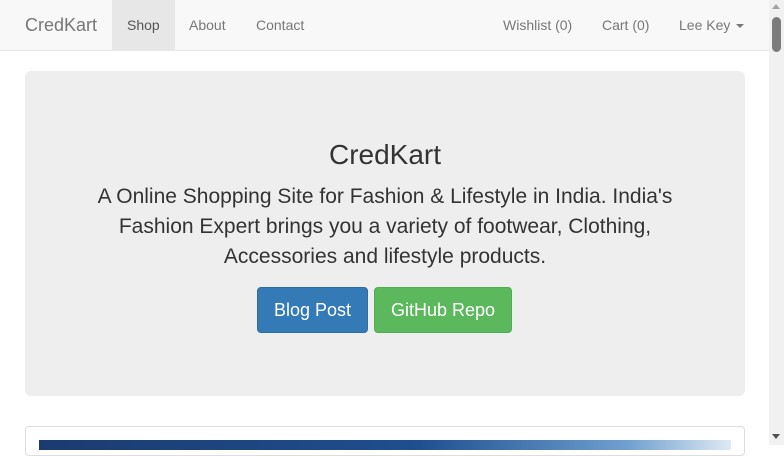 The height and width of the screenshot is (456, 784). I want to click on blog-post-button: Blog Post, so click(312, 310).